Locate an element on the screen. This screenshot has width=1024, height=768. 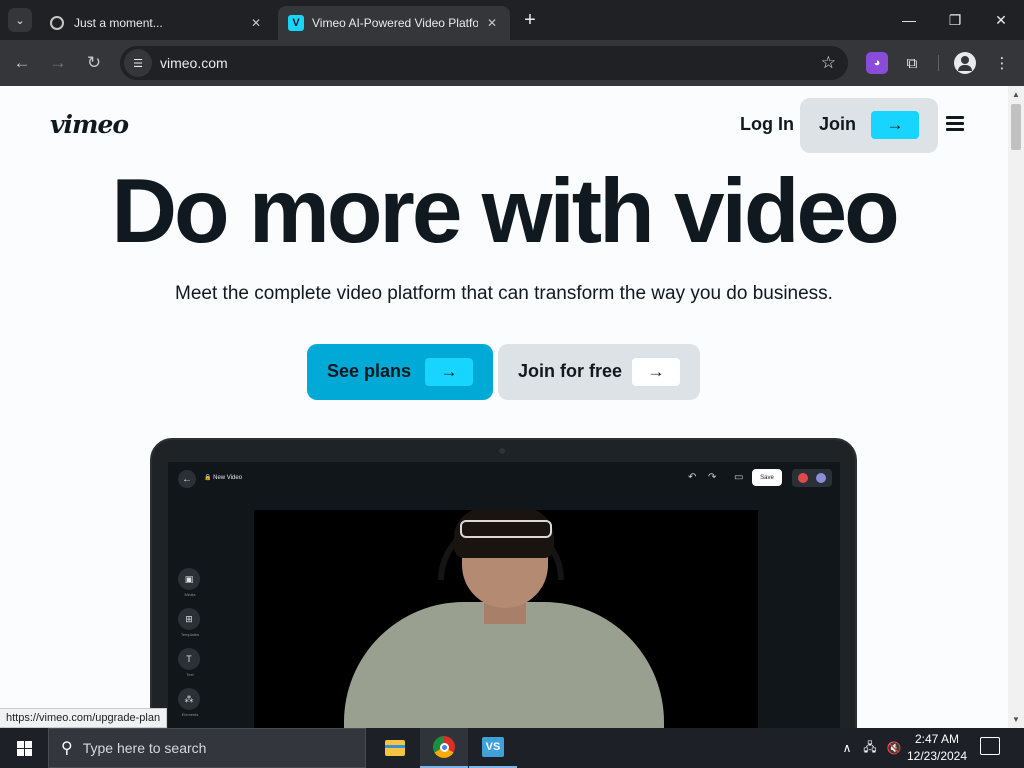
folder-icon is located at coordinates (395, 748).